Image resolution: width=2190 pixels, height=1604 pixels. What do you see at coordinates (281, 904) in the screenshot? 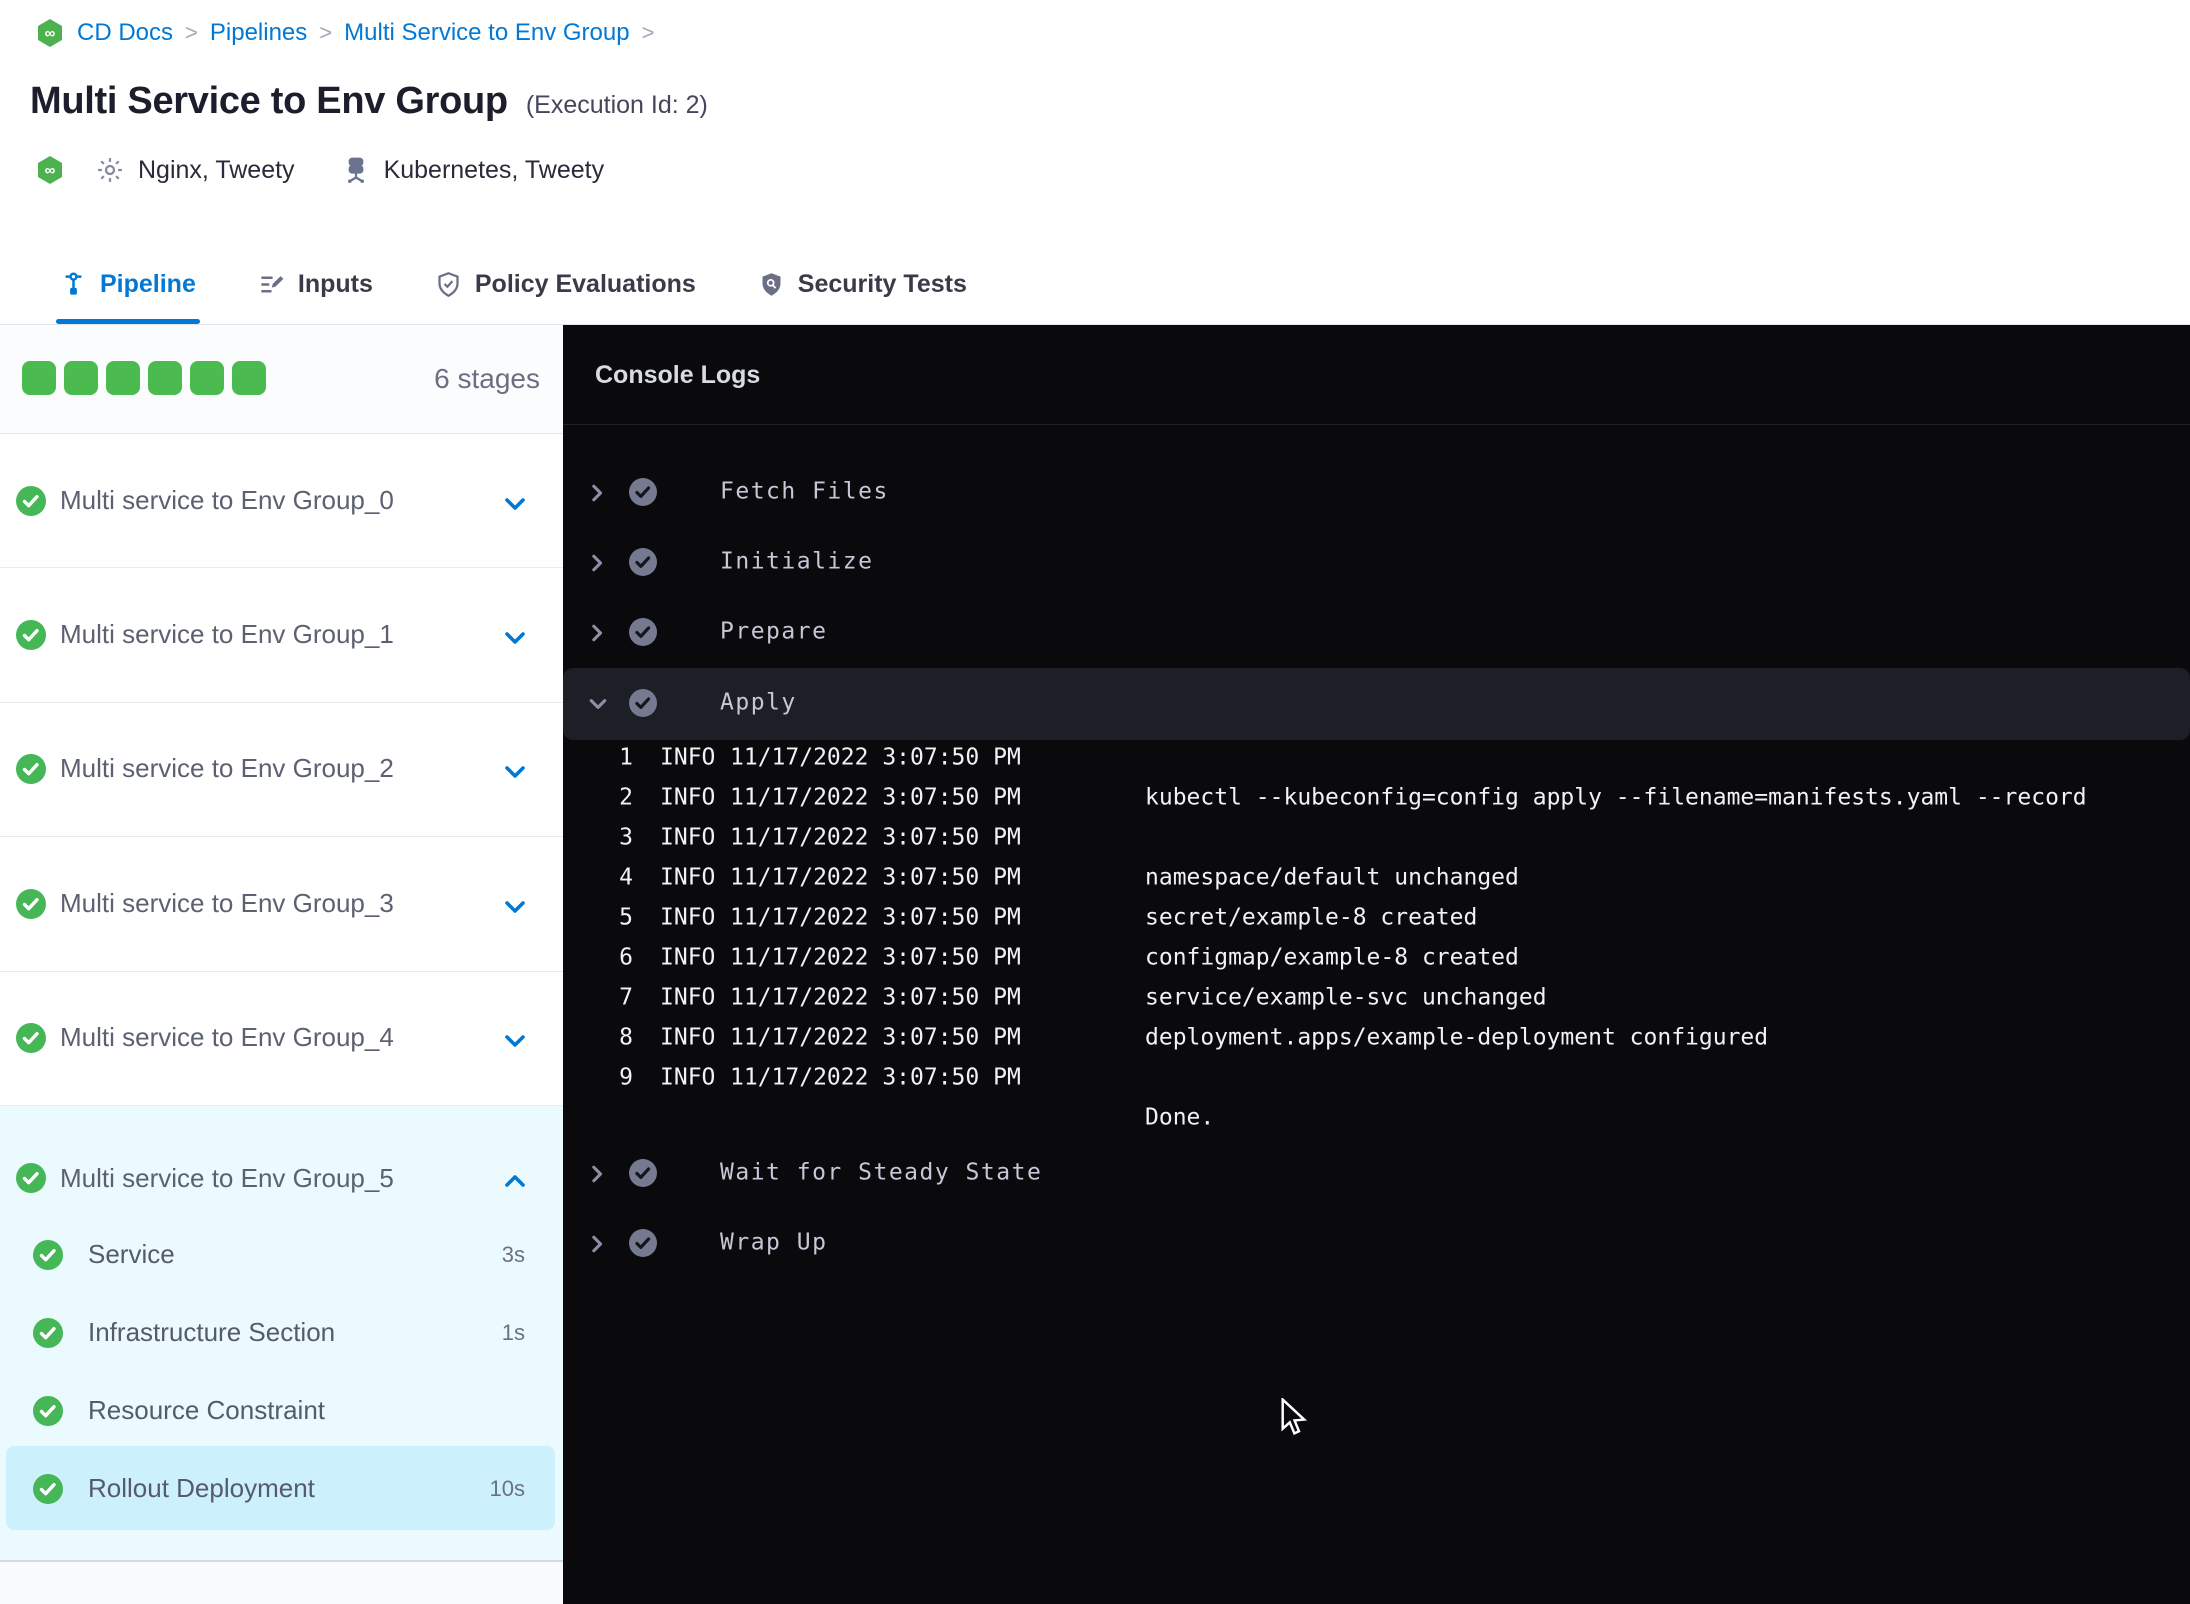
I see `stage-row: Multi service to Env Group_3` at bounding box center [281, 904].